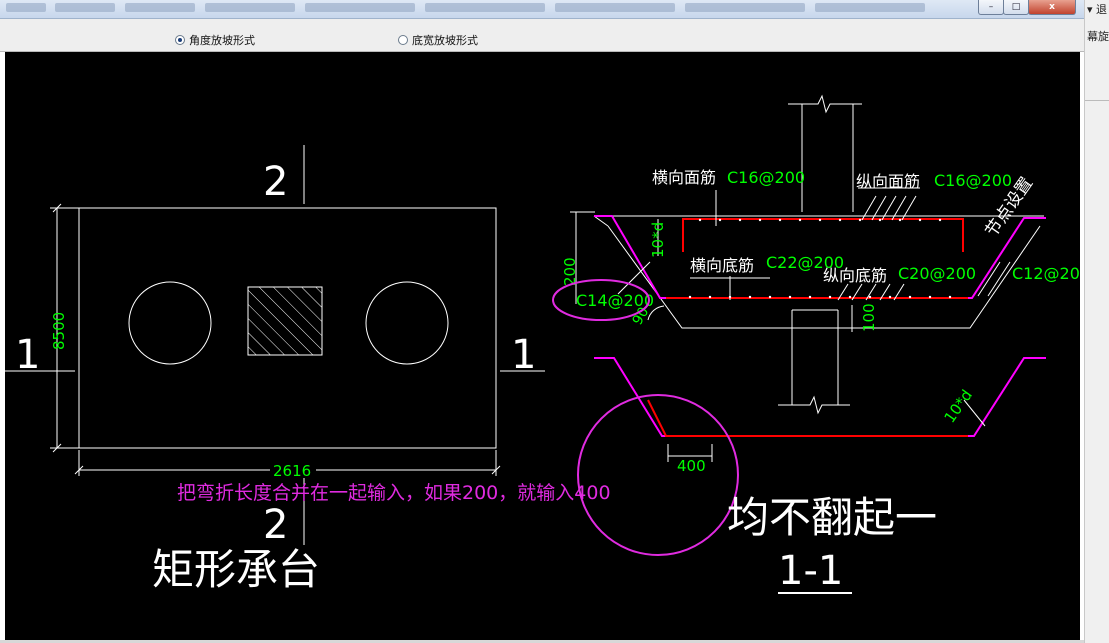 Image resolution: width=1109 pixels, height=643 pixels. What do you see at coordinates (653, 397) in the screenshot?
I see `detail-rebar-left` at bounding box center [653, 397].